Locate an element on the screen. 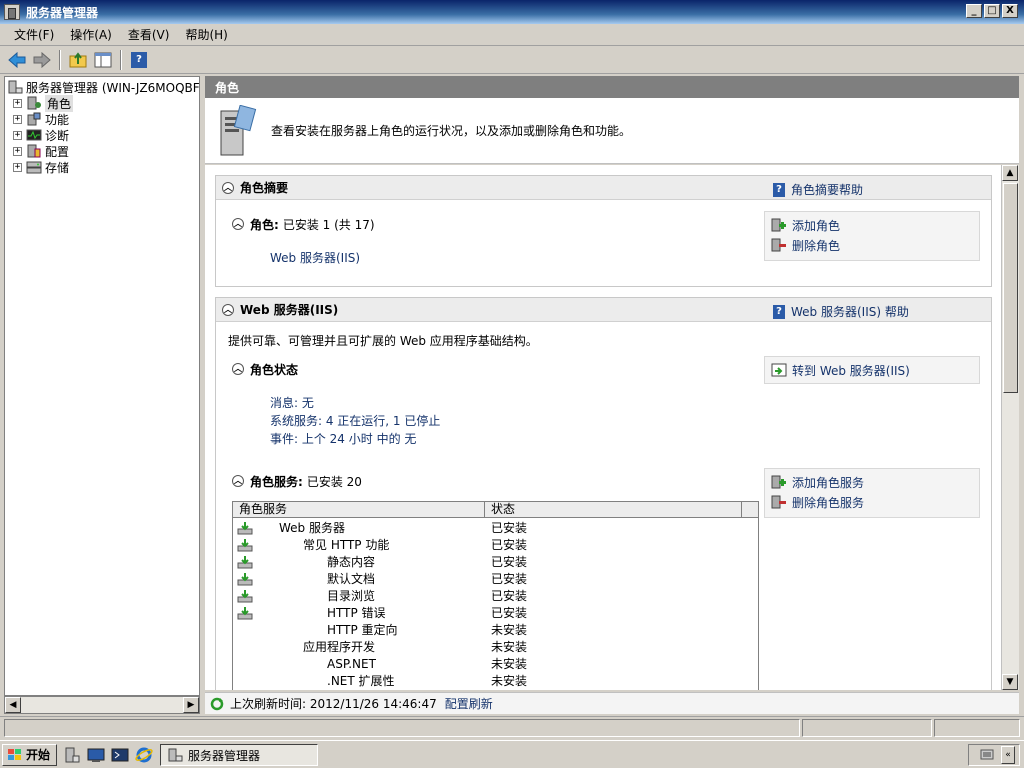  tree-item-diagnostics: + 诊断 is located at coordinates (41, 135).